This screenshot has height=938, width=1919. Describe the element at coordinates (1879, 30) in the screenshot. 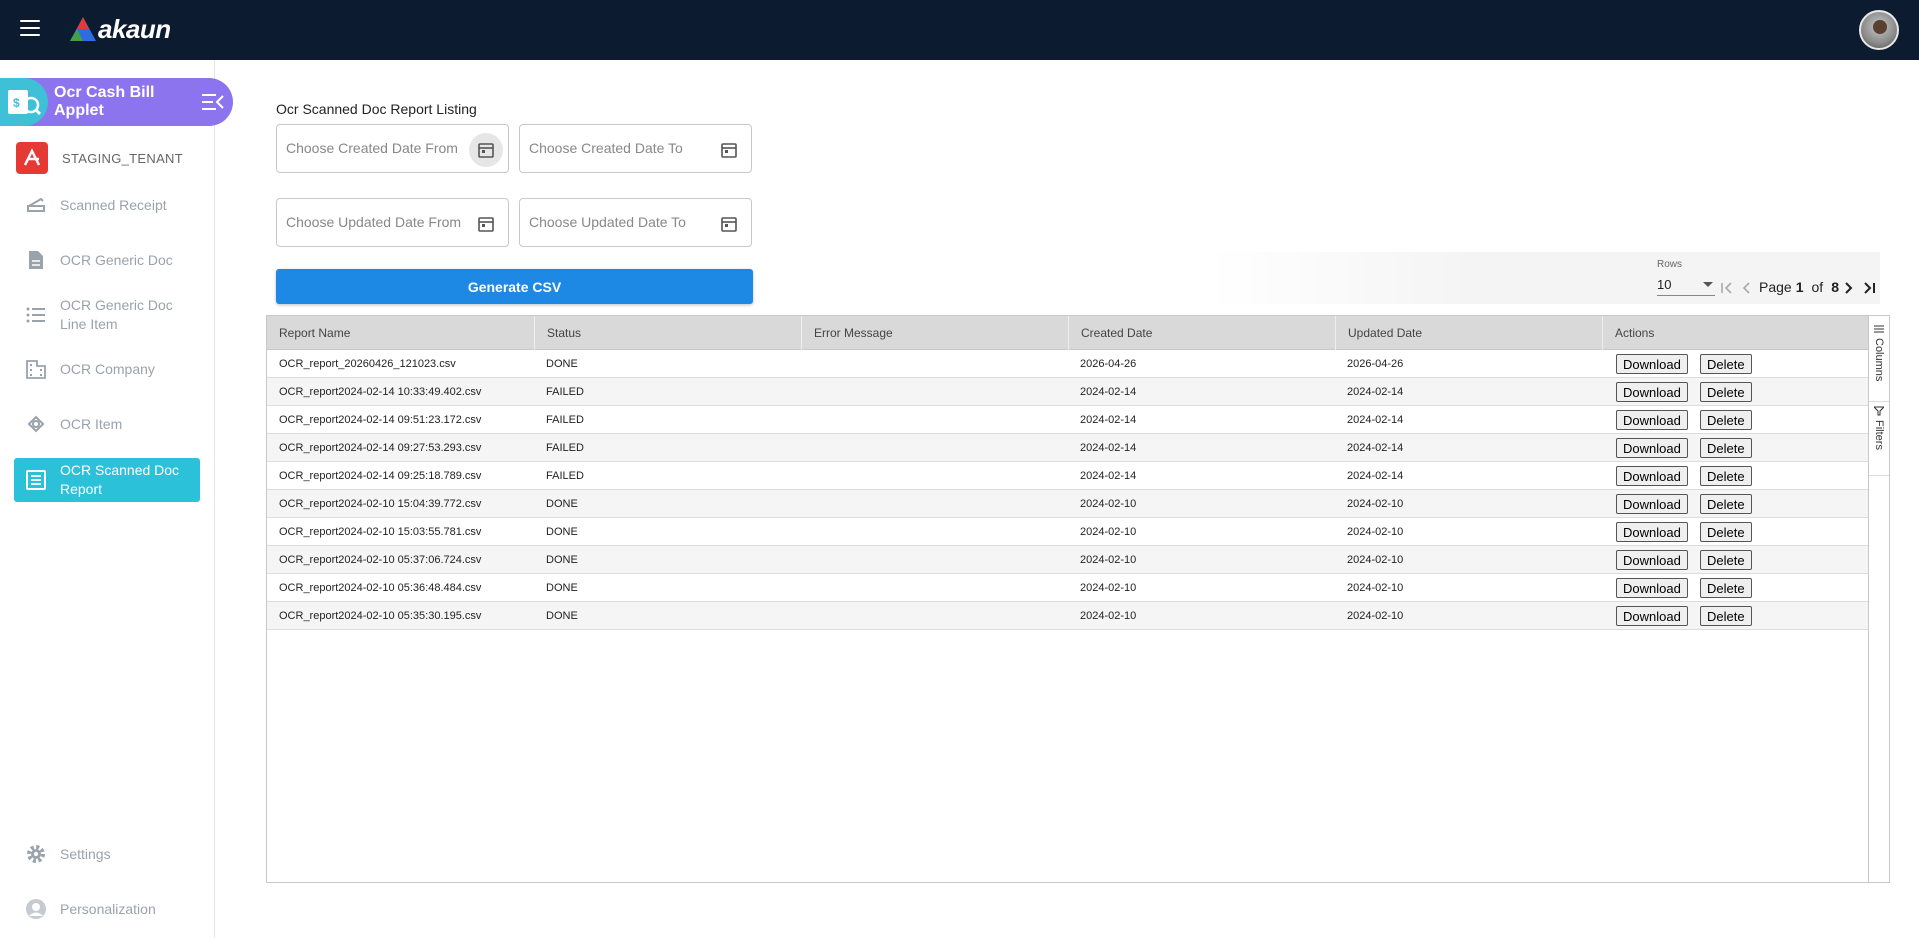

I see `user-avatar` at that location.